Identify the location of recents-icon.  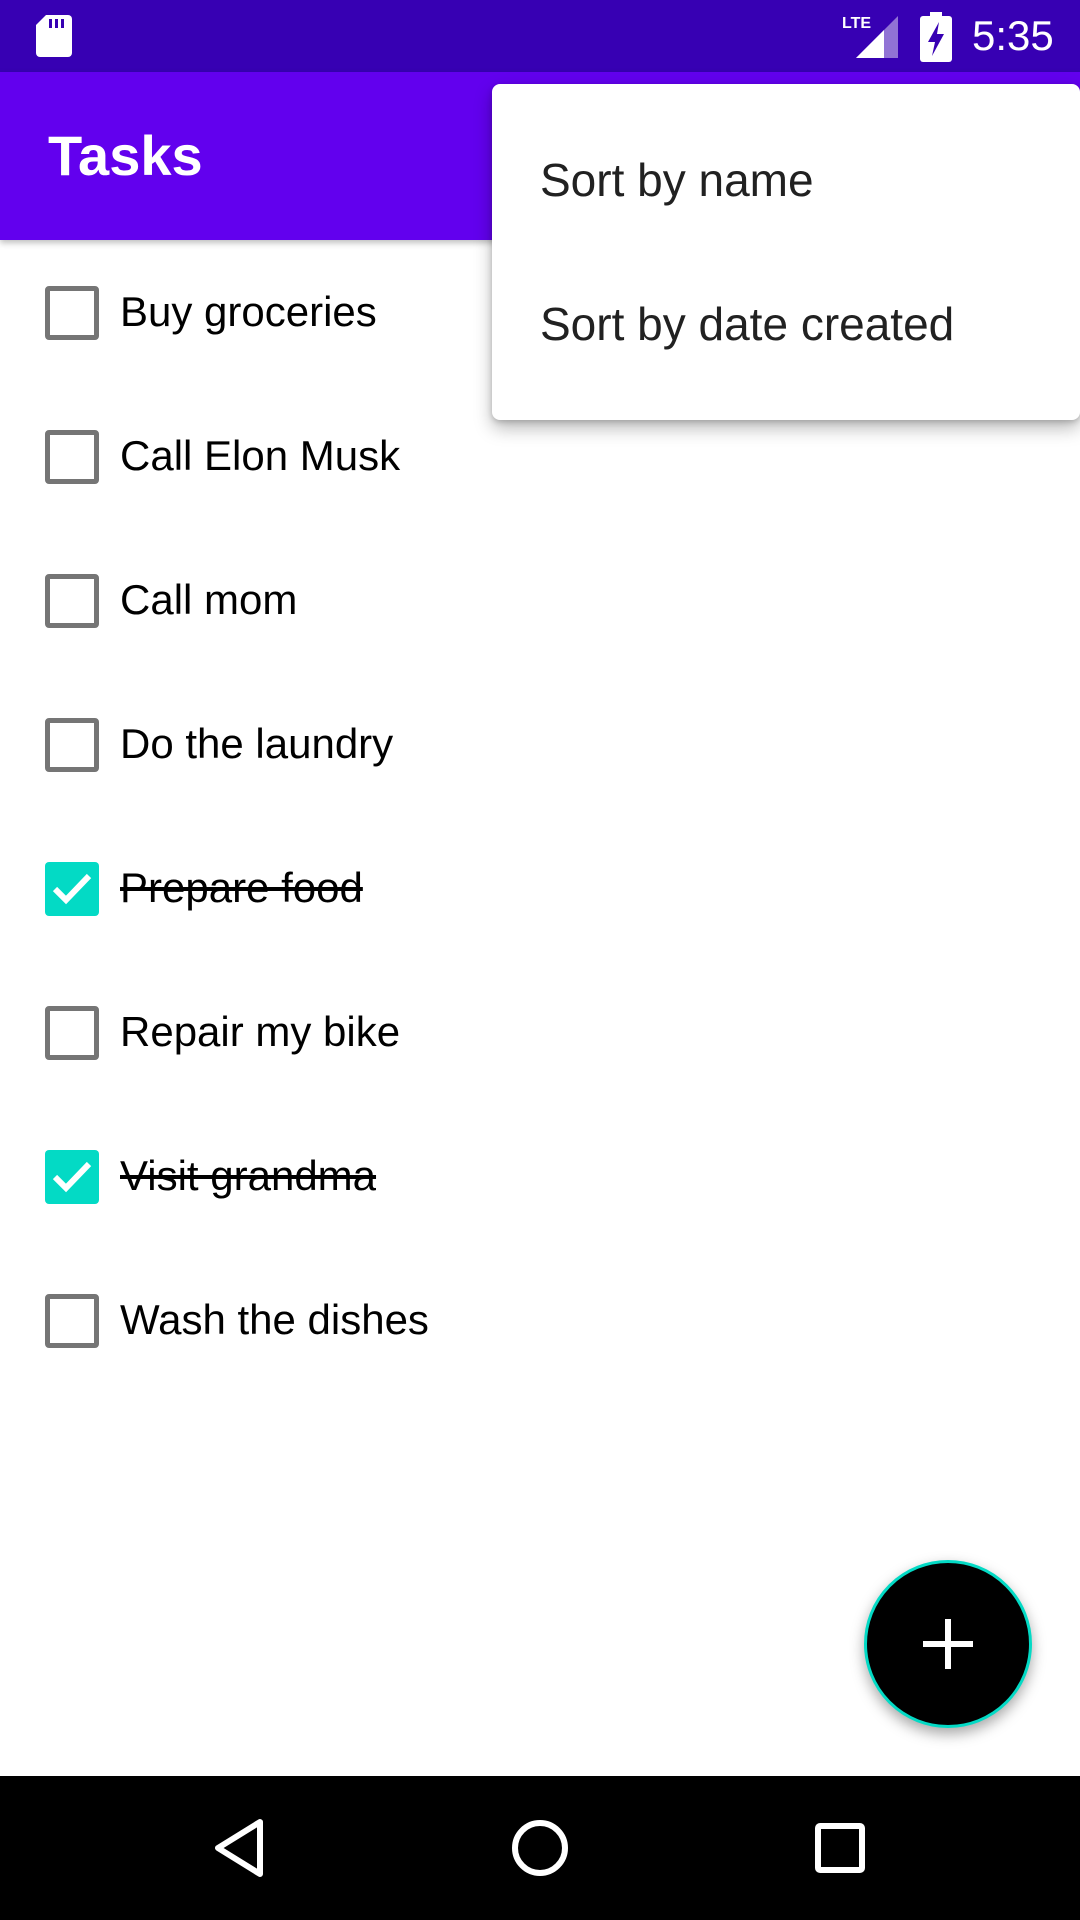
(840, 1848).